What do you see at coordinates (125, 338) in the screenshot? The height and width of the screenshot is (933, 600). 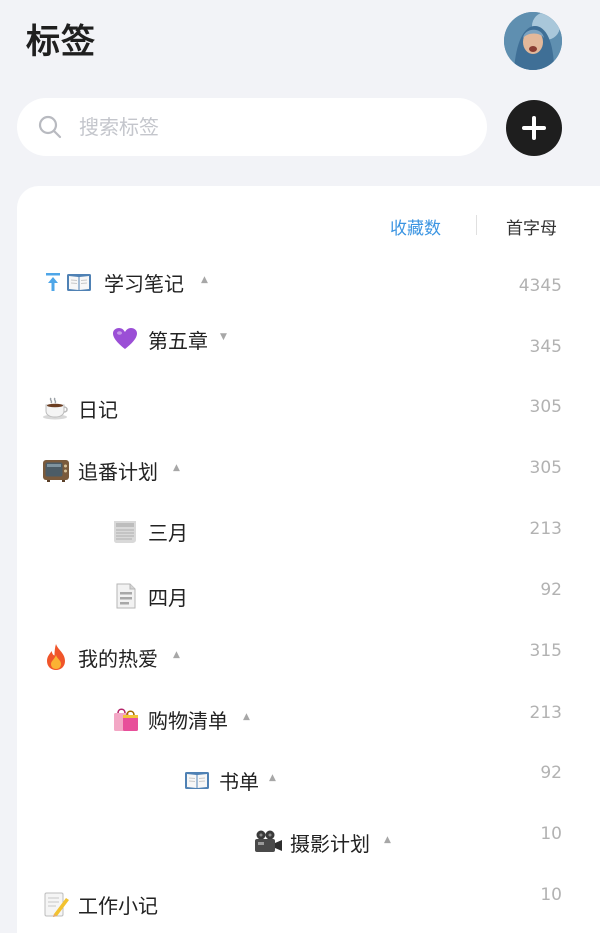 I see `purple-heart-icon` at bounding box center [125, 338].